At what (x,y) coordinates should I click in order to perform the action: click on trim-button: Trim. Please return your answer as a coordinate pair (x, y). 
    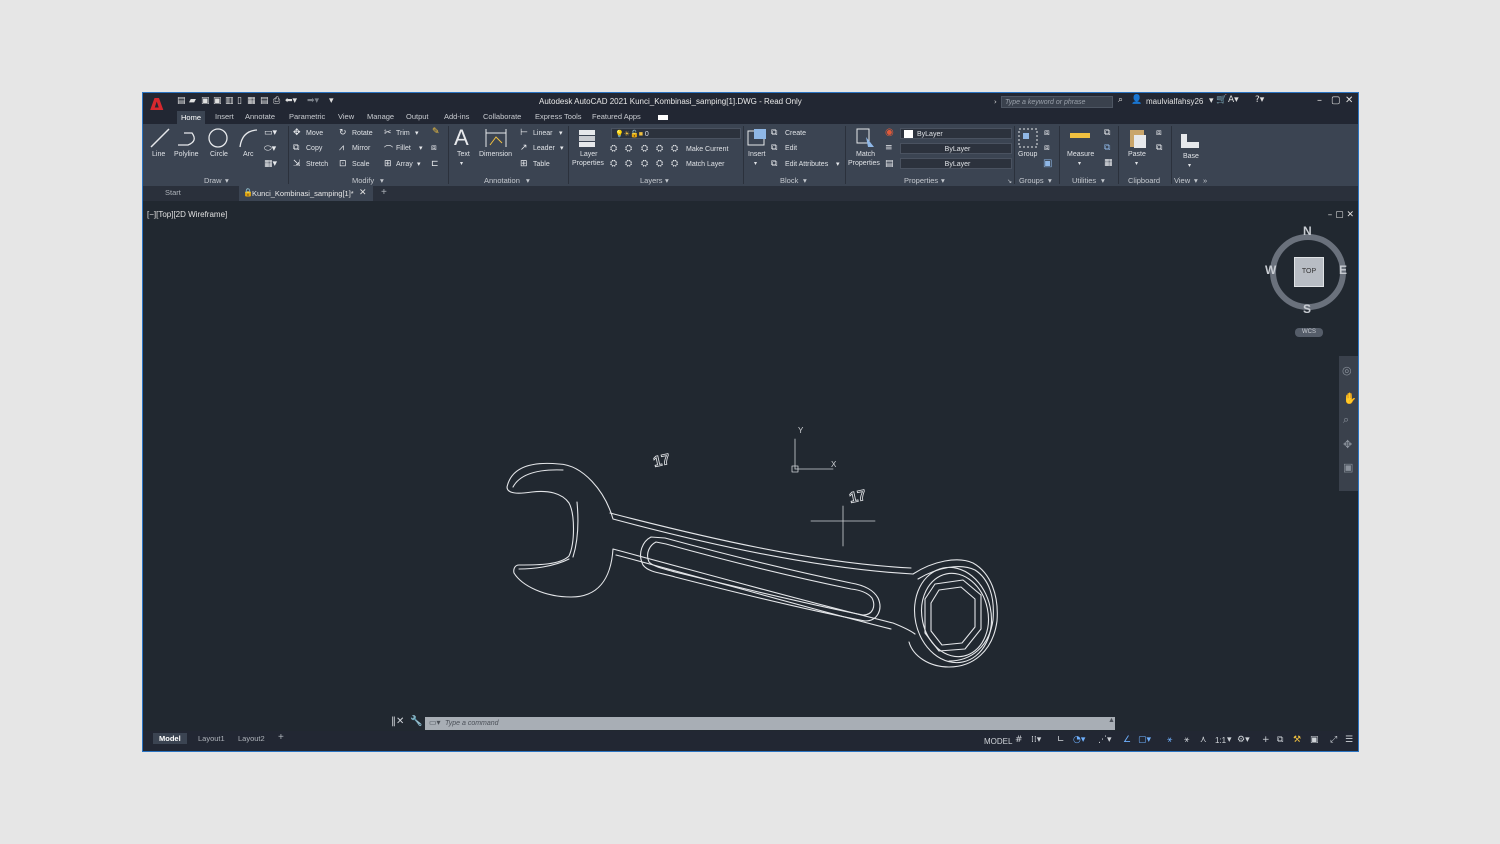
    Looking at the image, I should click on (403, 133).